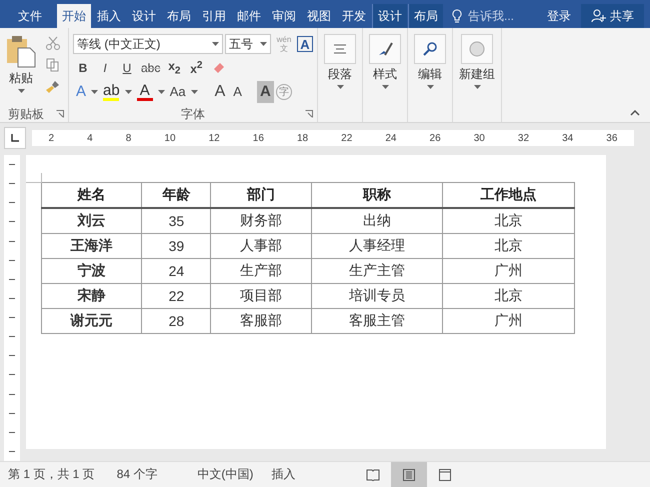  I want to click on file-tab: 文件, so click(30, 16).